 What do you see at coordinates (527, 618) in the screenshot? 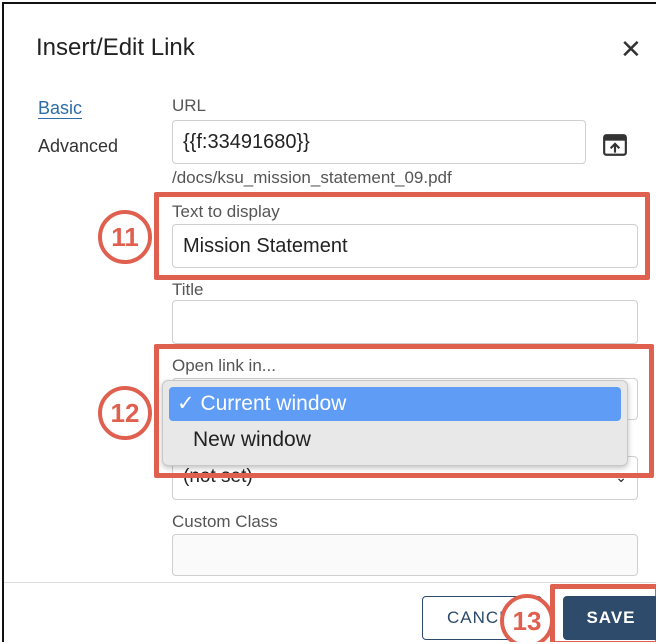
I see `callout-badge-13: 13` at bounding box center [527, 618].